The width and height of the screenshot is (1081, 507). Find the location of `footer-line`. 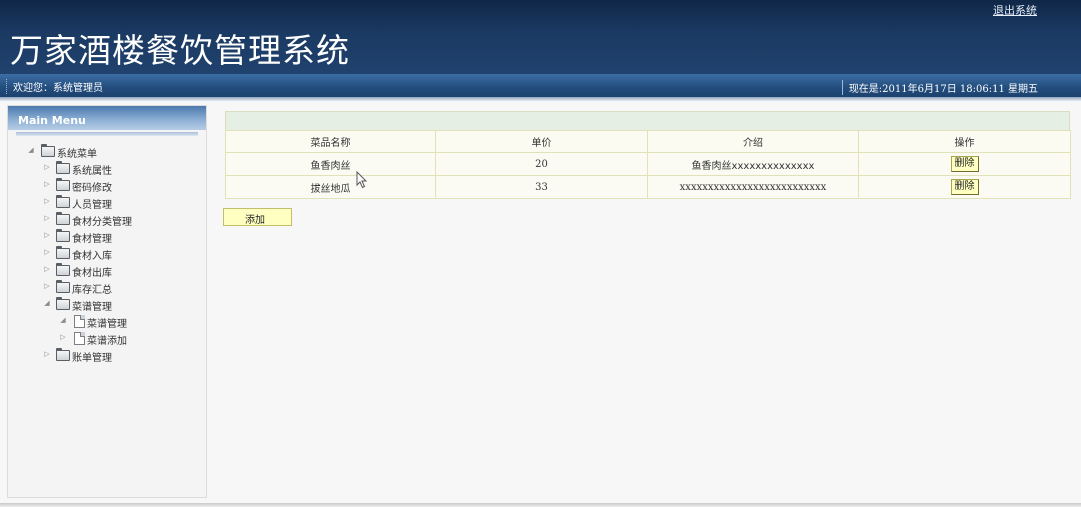

footer-line is located at coordinates (540, 505).